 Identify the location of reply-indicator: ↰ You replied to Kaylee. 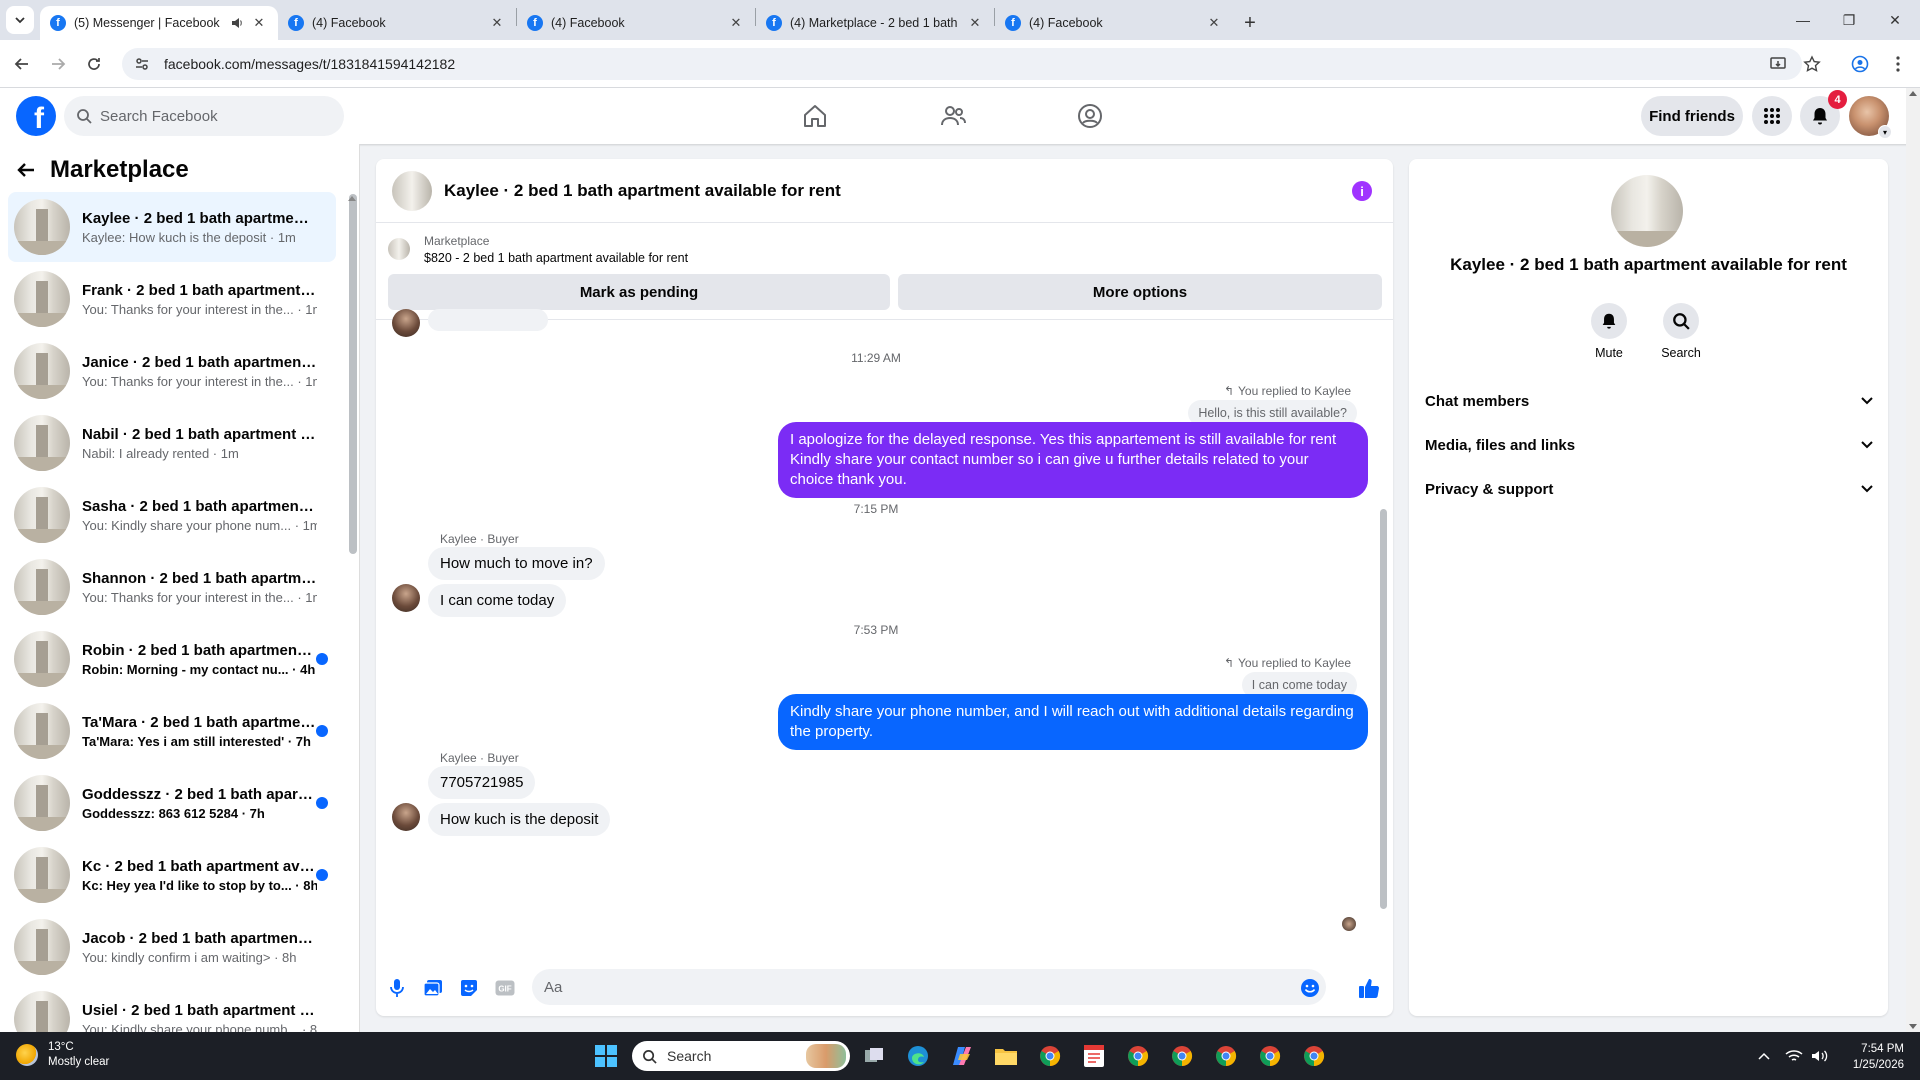
(1287, 391).